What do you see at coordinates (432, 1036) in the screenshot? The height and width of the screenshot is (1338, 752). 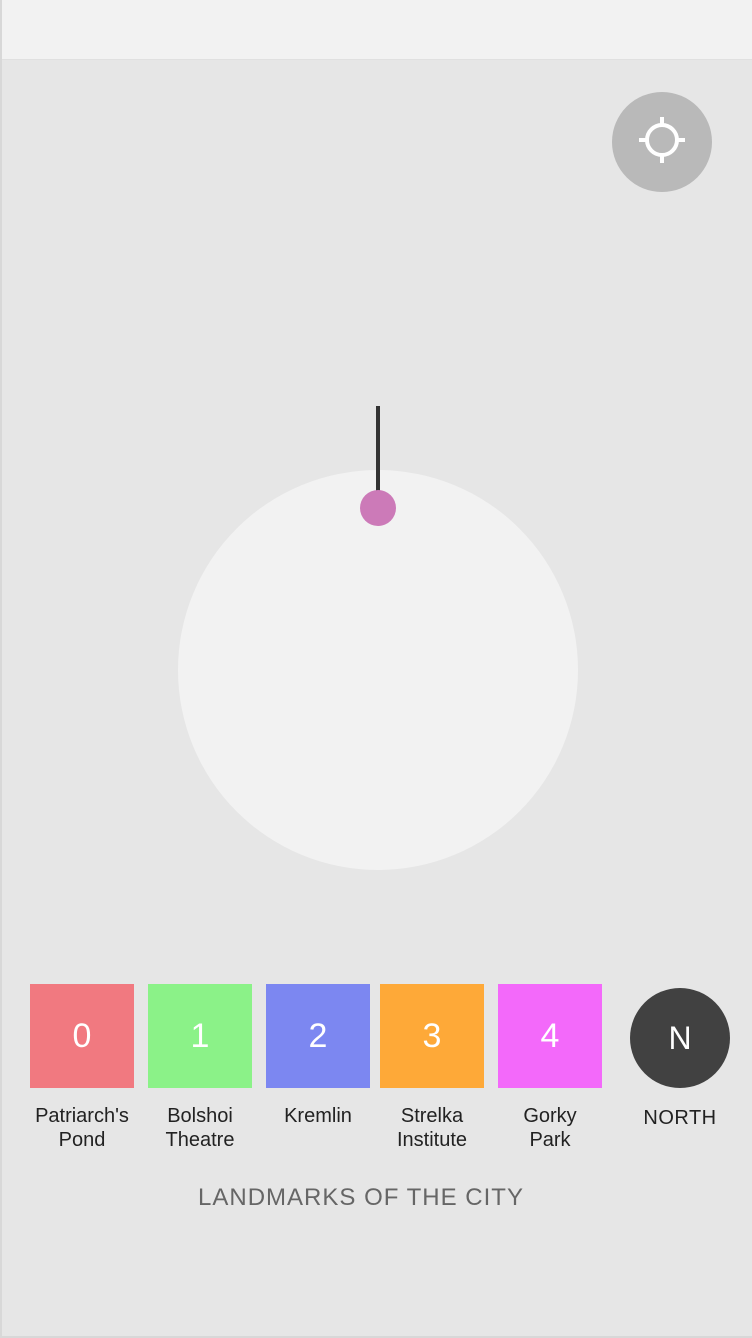 I see `landmark-tile: 3` at bounding box center [432, 1036].